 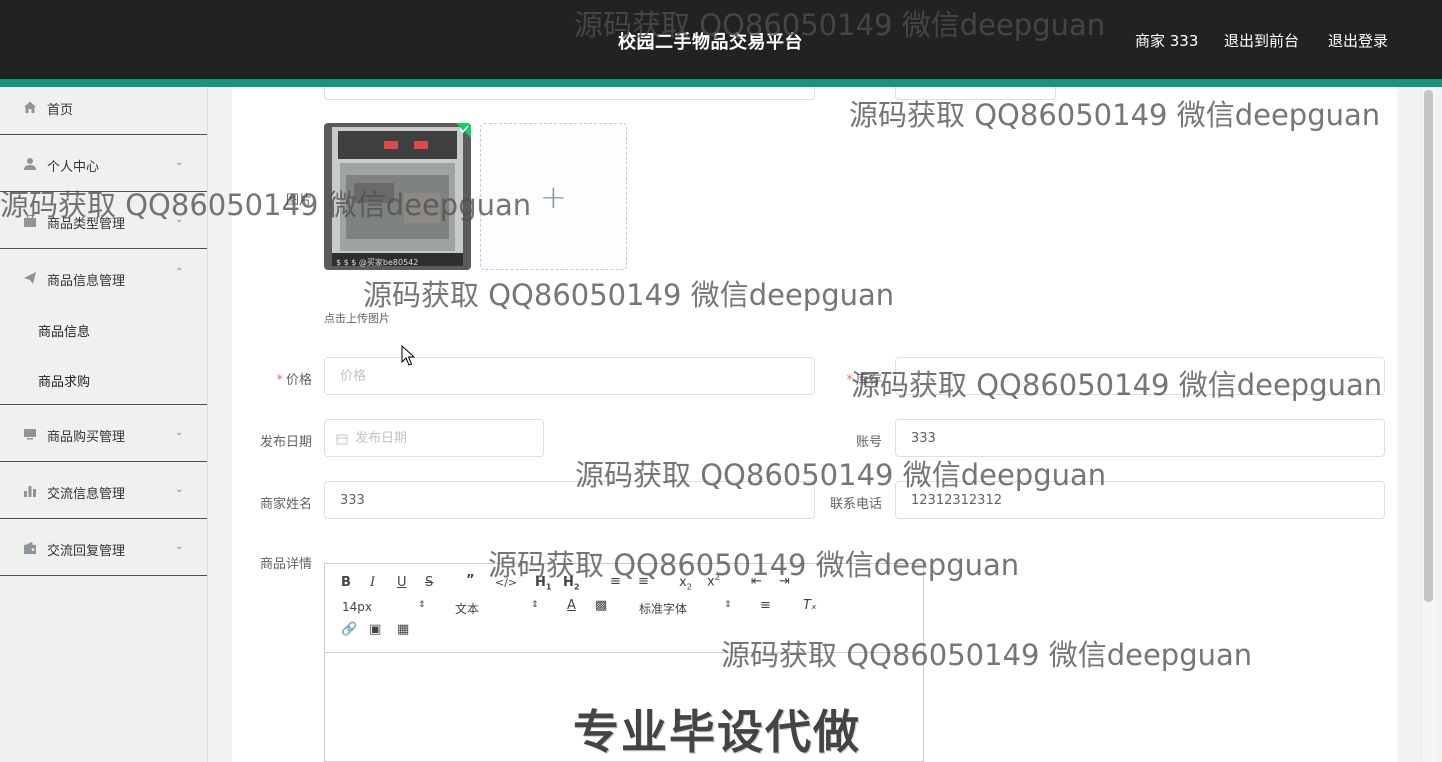 I want to click on editor-content: 专业毕设代做, so click(x=717, y=729).